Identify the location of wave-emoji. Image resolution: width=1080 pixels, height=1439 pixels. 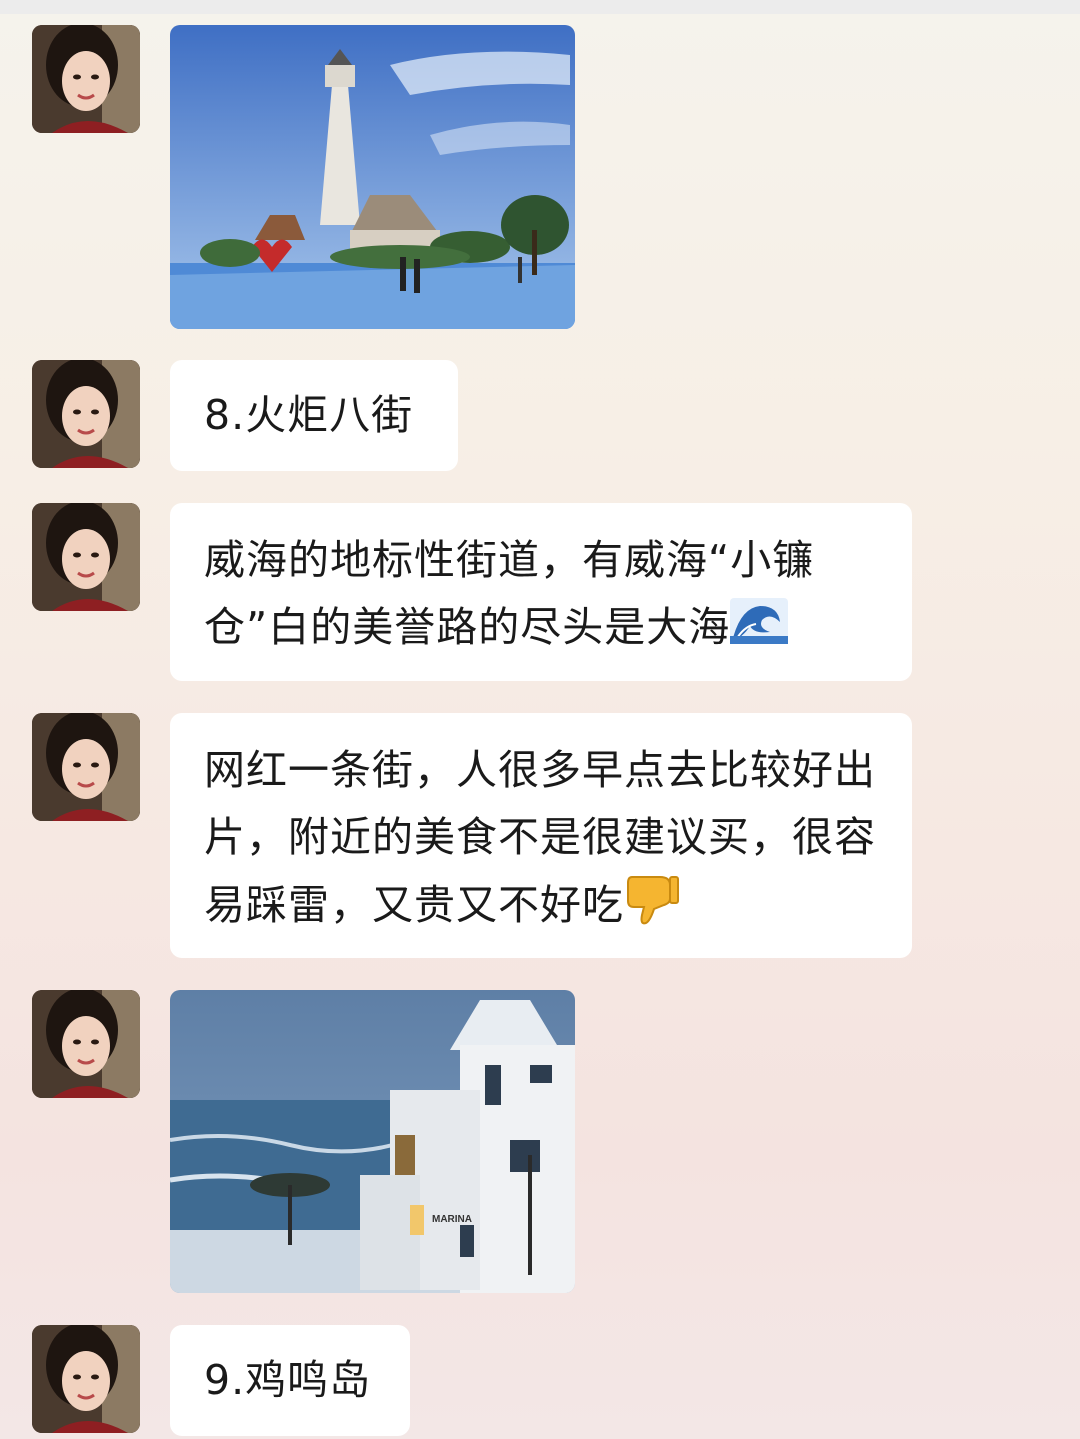
(759, 630).